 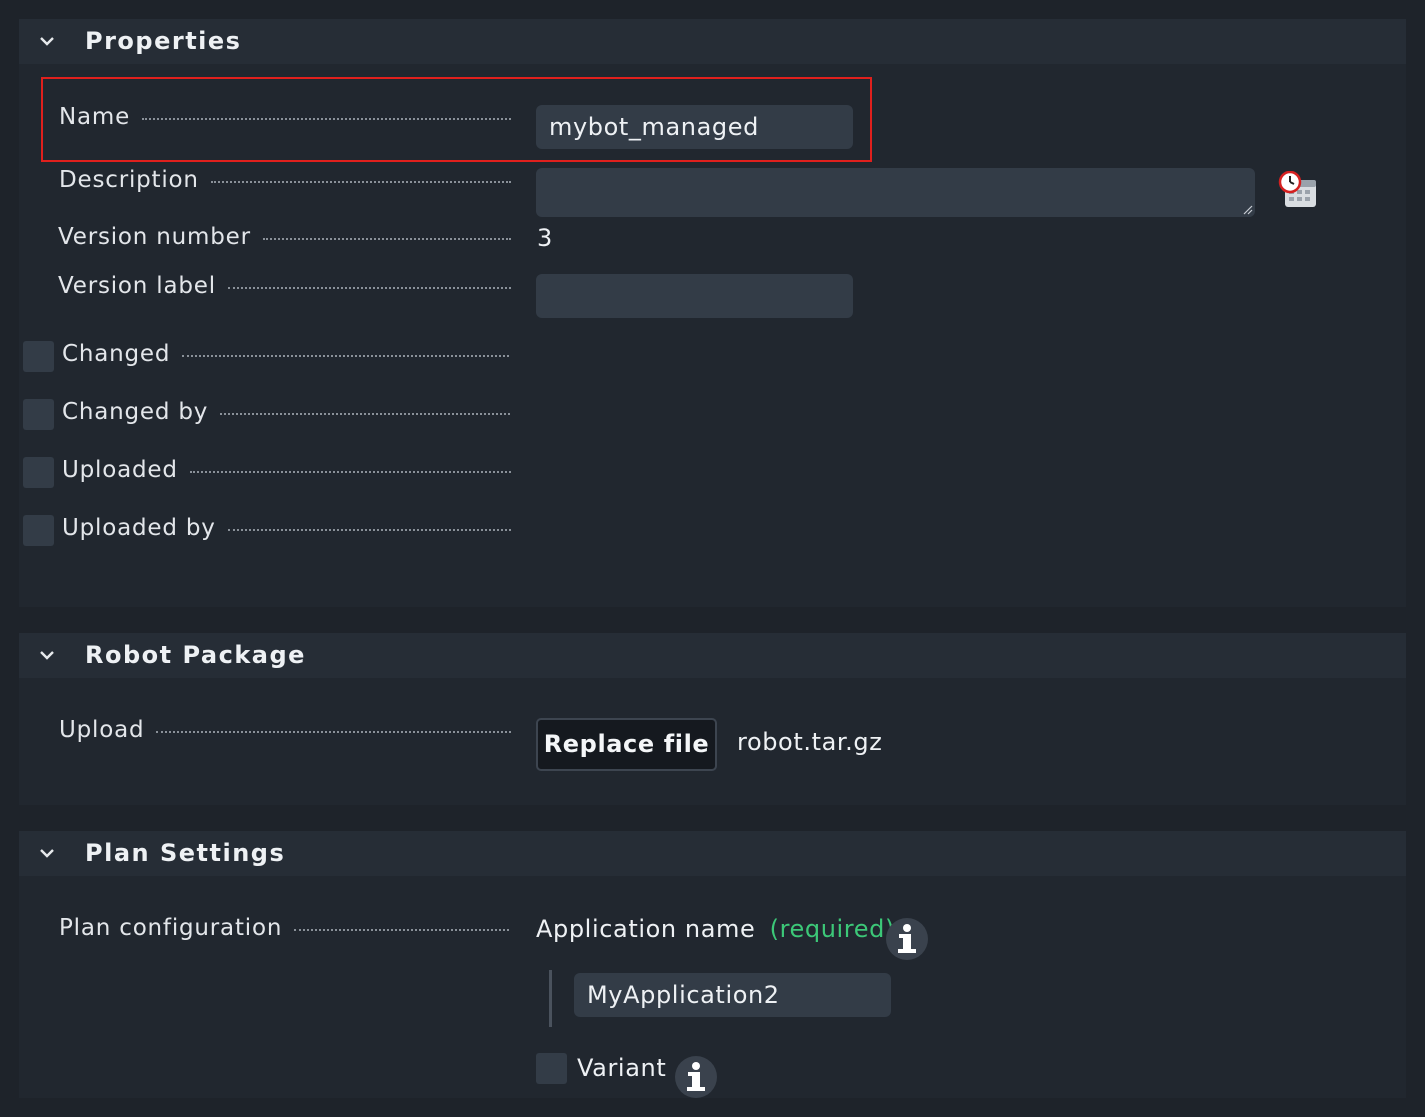 I want to click on version-label-row-label: Version label, so click(x=284, y=286).